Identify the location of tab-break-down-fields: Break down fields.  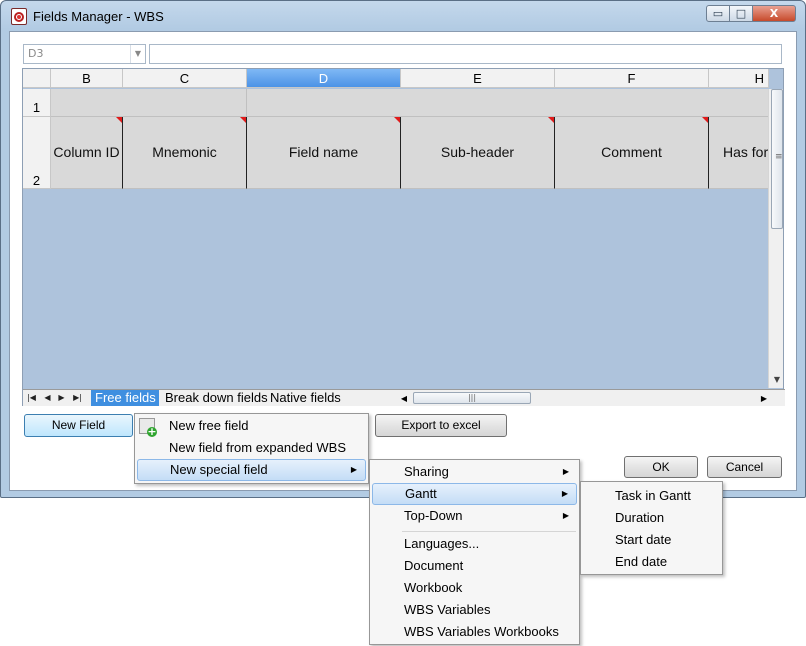
(214, 398).